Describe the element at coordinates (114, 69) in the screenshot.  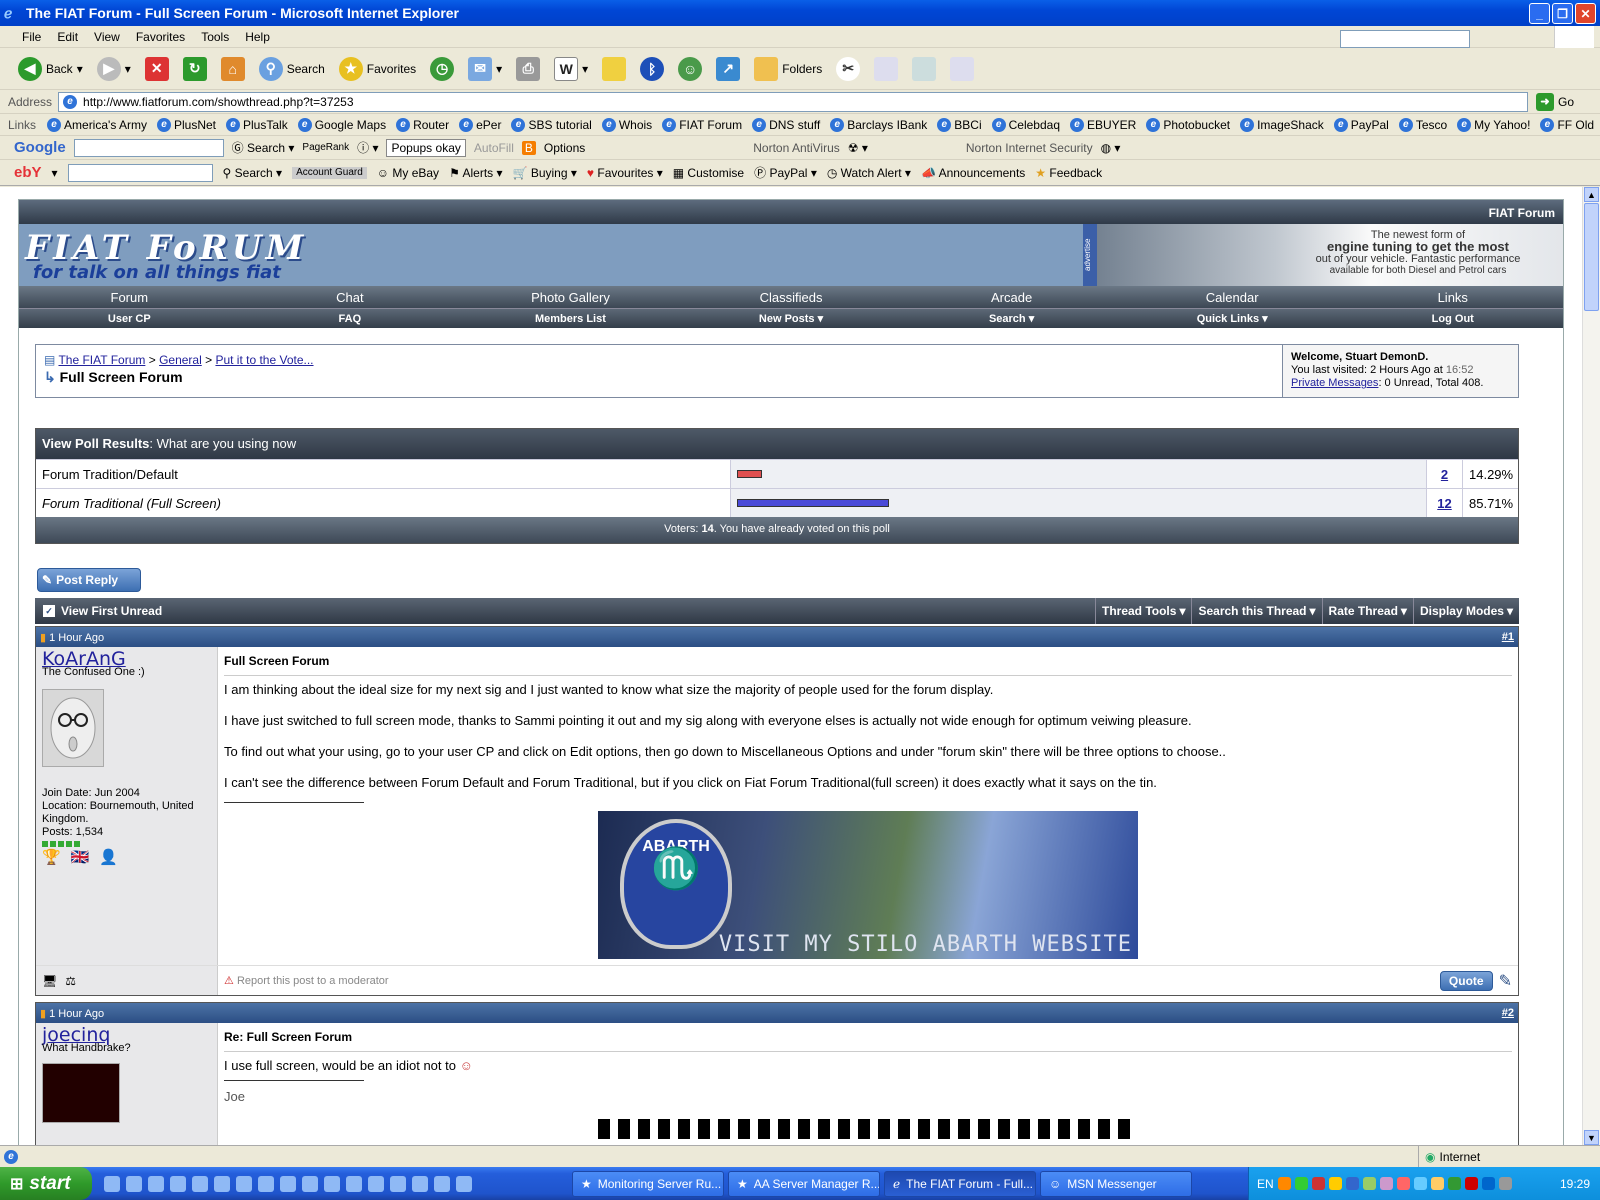
I see `forward-button: ▶ ▾` at that location.